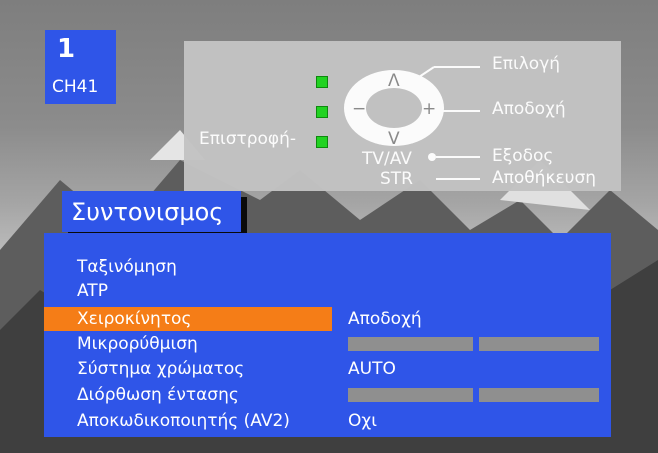  I want to click on menu-title: Συντονισμος, so click(147, 212).